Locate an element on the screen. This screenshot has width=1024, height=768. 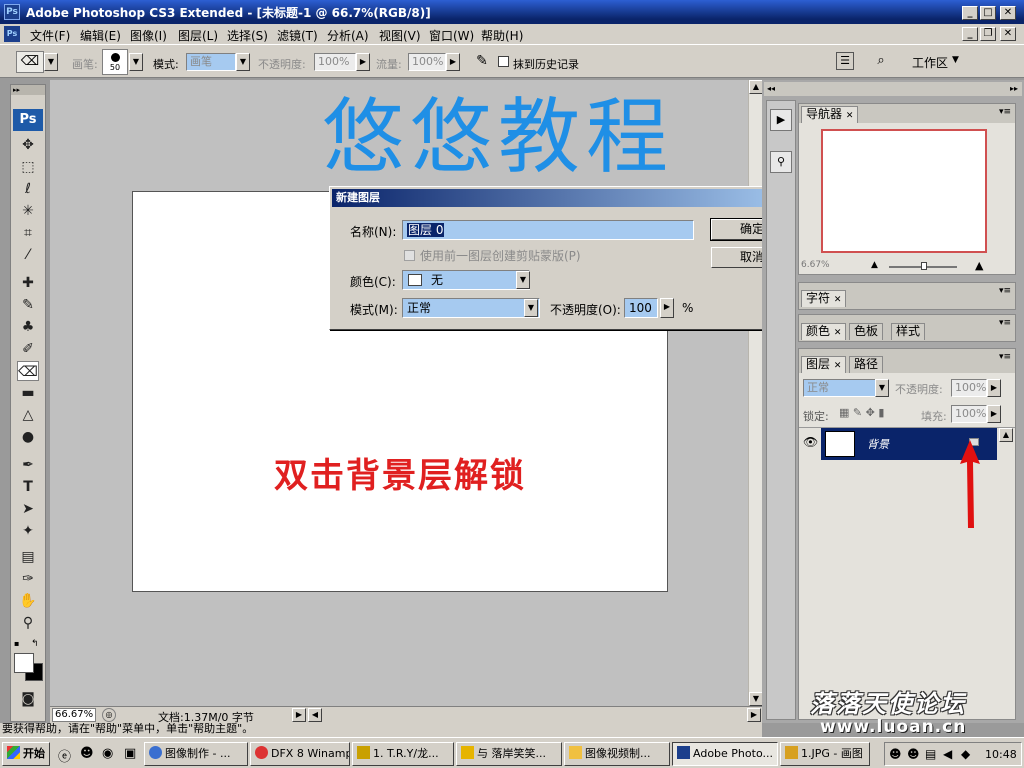
tab-swatches: 色板 is located at coordinates (866, 331).